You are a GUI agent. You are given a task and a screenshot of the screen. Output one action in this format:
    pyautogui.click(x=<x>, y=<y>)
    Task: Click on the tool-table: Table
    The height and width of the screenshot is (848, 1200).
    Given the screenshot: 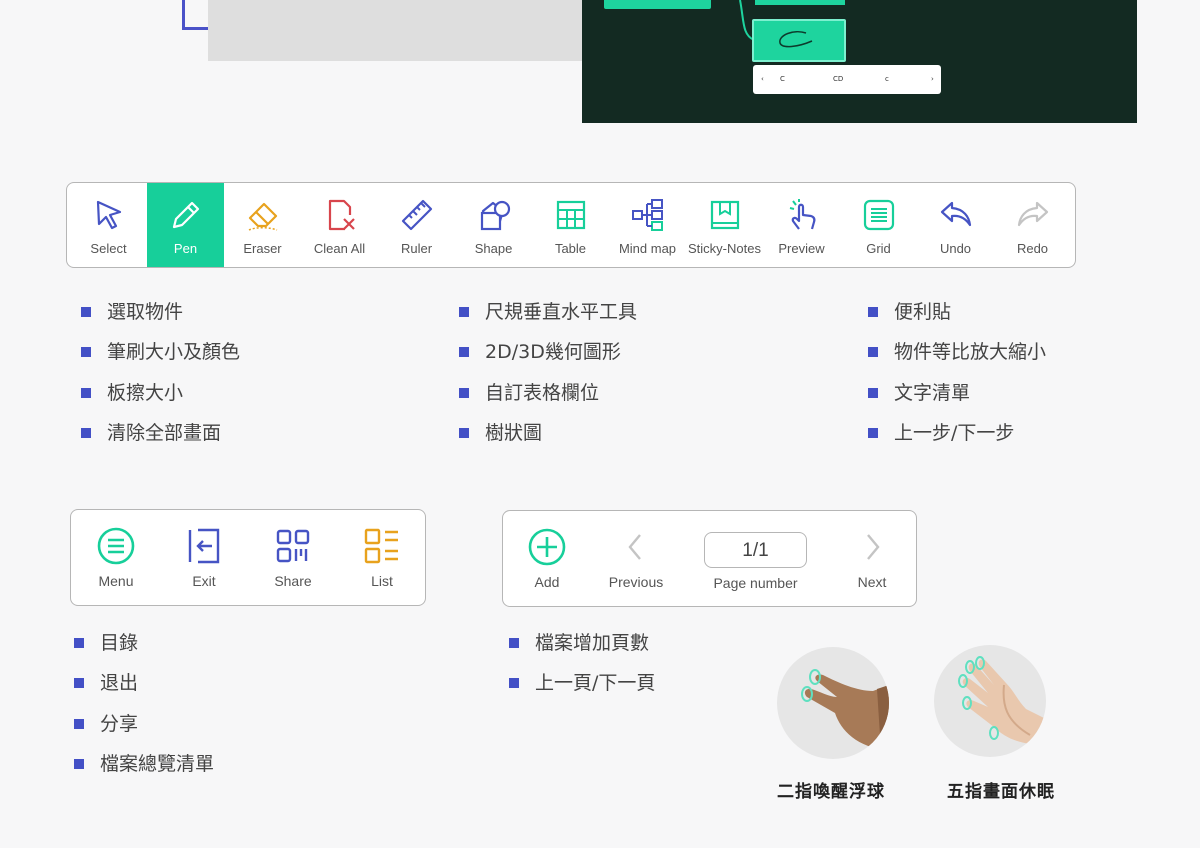 What is the action you would take?
    pyautogui.click(x=570, y=225)
    